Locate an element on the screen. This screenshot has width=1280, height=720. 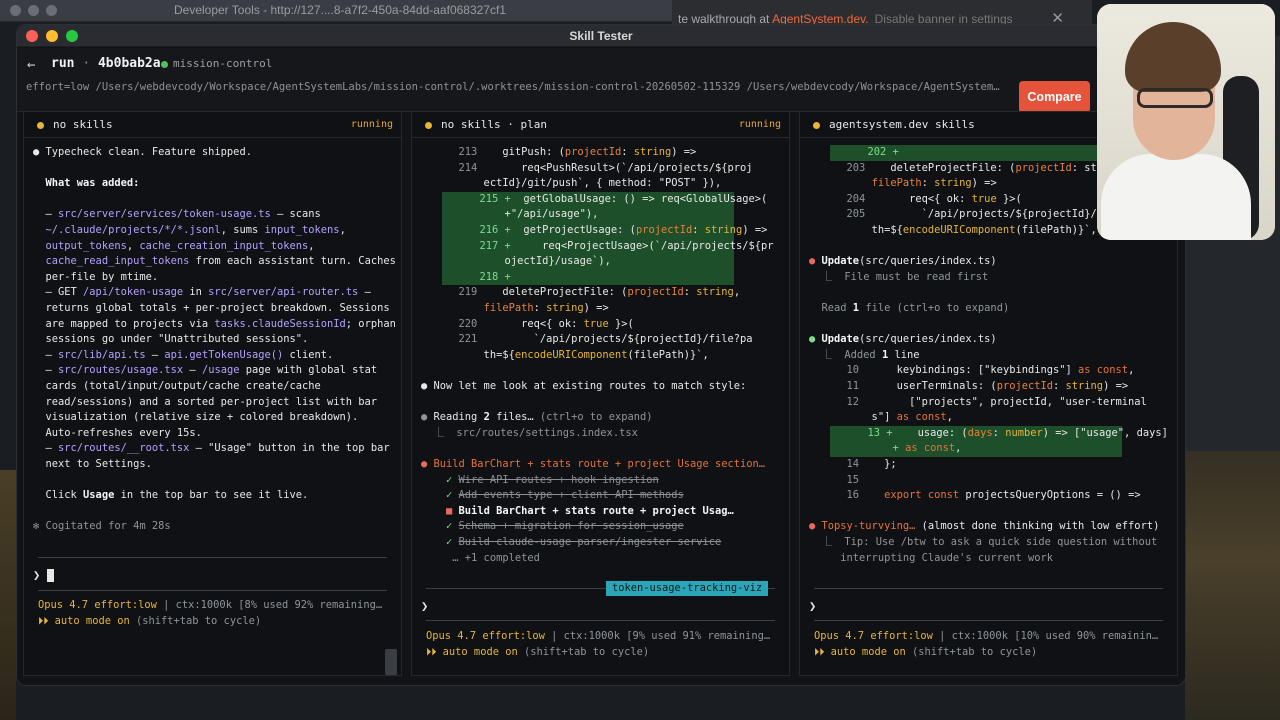
run-label: run is located at coordinates (63, 63).